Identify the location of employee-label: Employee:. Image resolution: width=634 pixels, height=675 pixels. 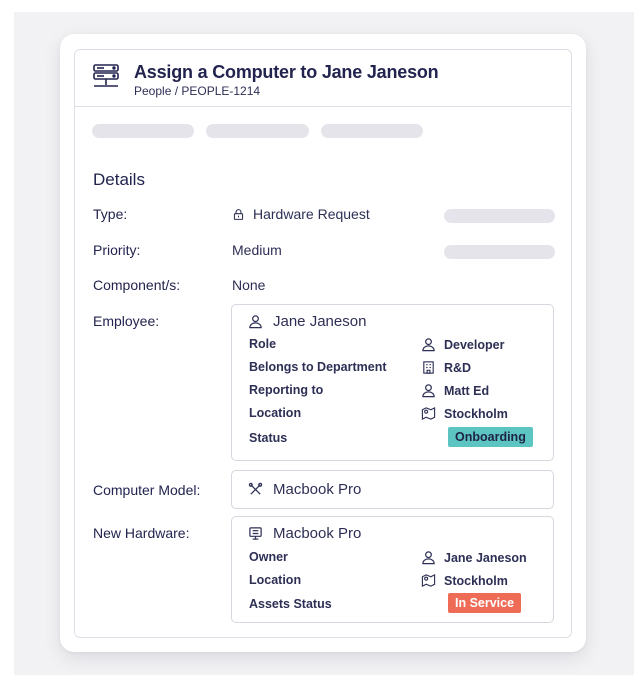
(126, 321).